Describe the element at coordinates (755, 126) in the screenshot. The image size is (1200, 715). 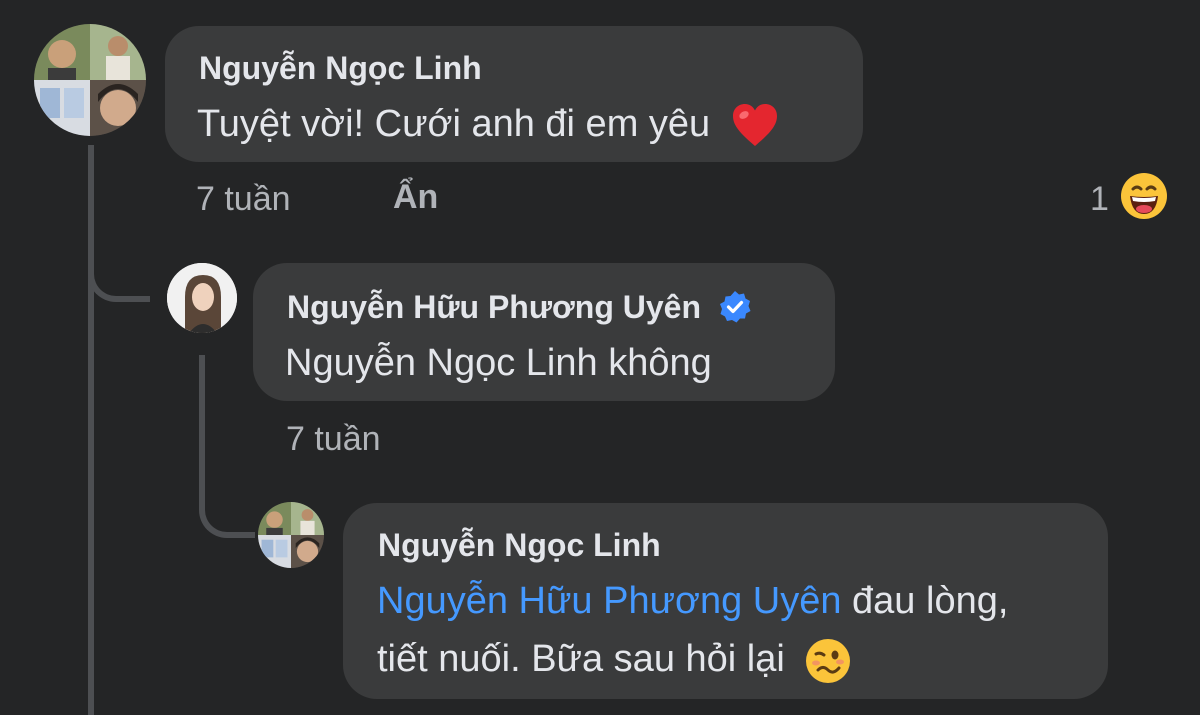
I see `red-heart-icon` at that location.